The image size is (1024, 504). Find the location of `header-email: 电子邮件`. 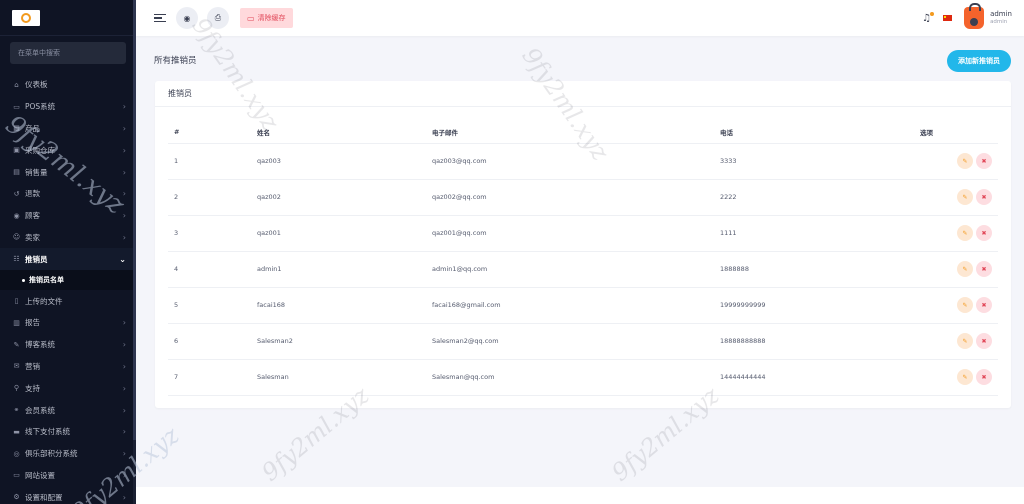

header-email: 电子邮件 is located at coordinates (570, 132).